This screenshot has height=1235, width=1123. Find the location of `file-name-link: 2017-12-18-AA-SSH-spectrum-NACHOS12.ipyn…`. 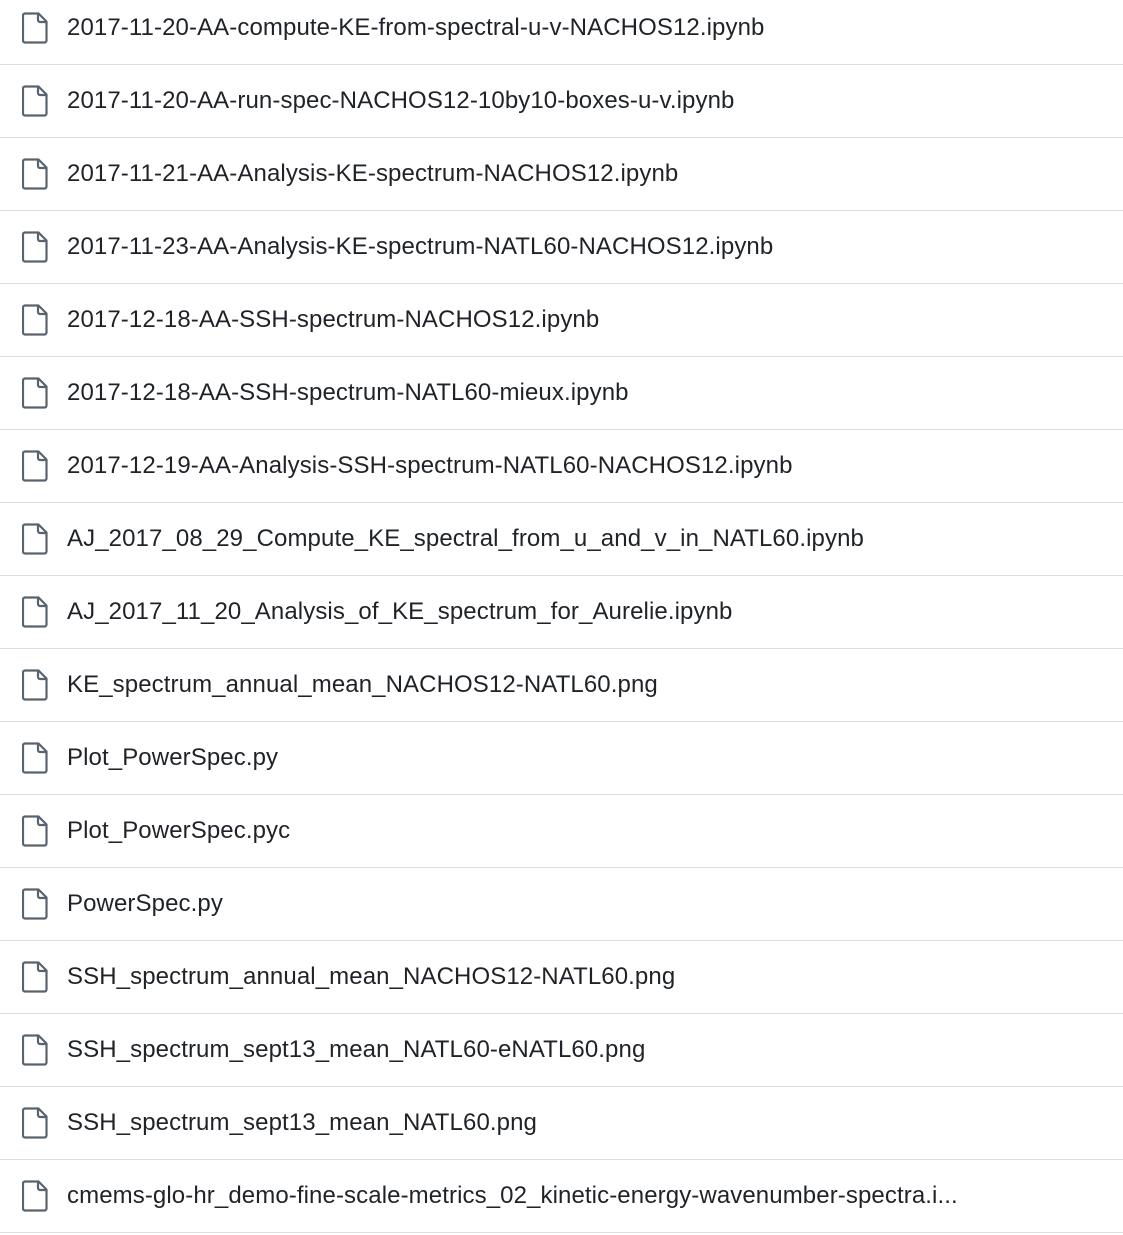

file-name-link: 2017-12-18-AA-SSH-spectrum-NACHOS12.ipyn… is located at coordinates (565, 320).